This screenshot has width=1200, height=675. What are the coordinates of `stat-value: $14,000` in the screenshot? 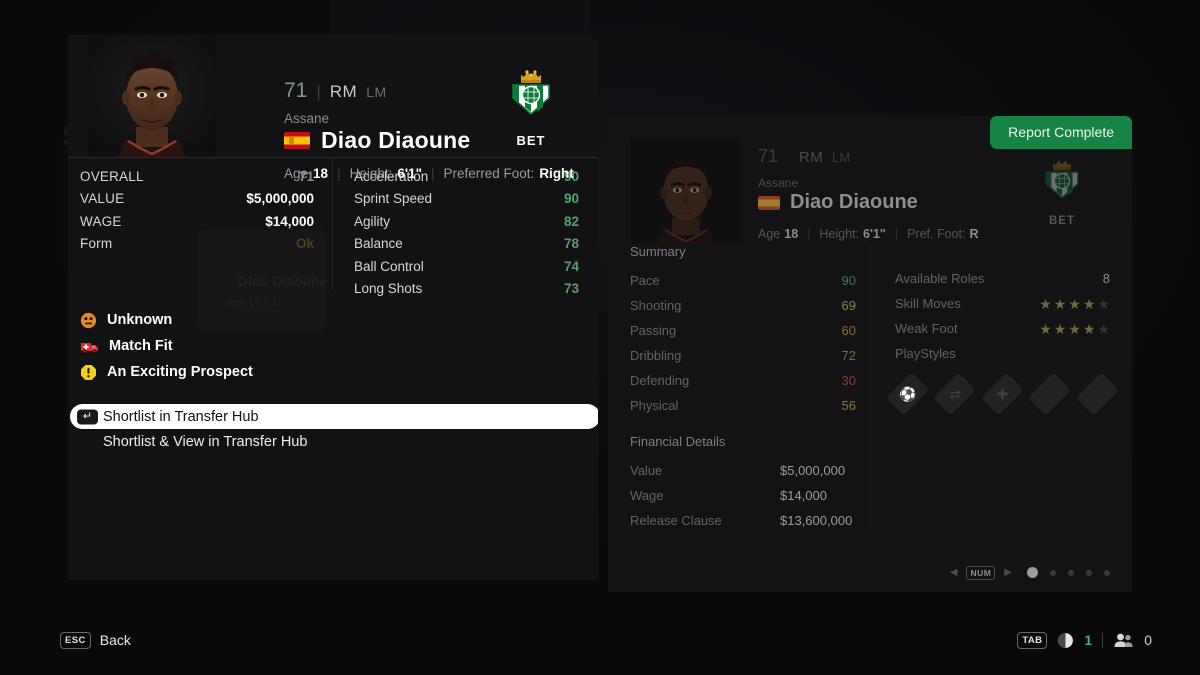 It's located at (289, 221).